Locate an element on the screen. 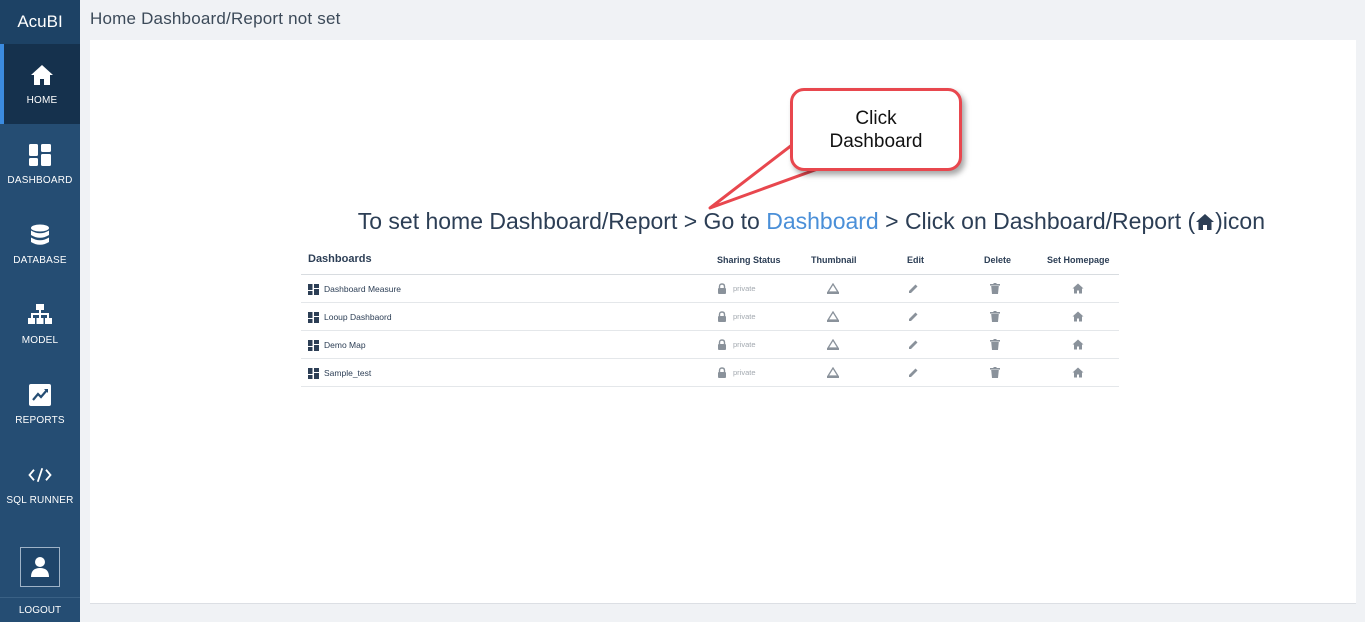 The height and width of the screenshot is (622, 1365). dashboard-name: Sample_test is located at coordinates (347, 373).